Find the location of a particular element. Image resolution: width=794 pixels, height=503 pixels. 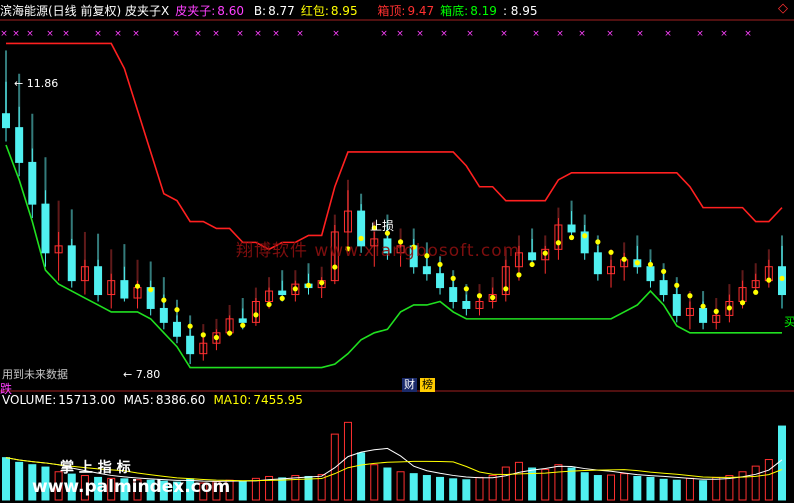

high-price-label: ← 11.86 is located at coordinates (36, 83).